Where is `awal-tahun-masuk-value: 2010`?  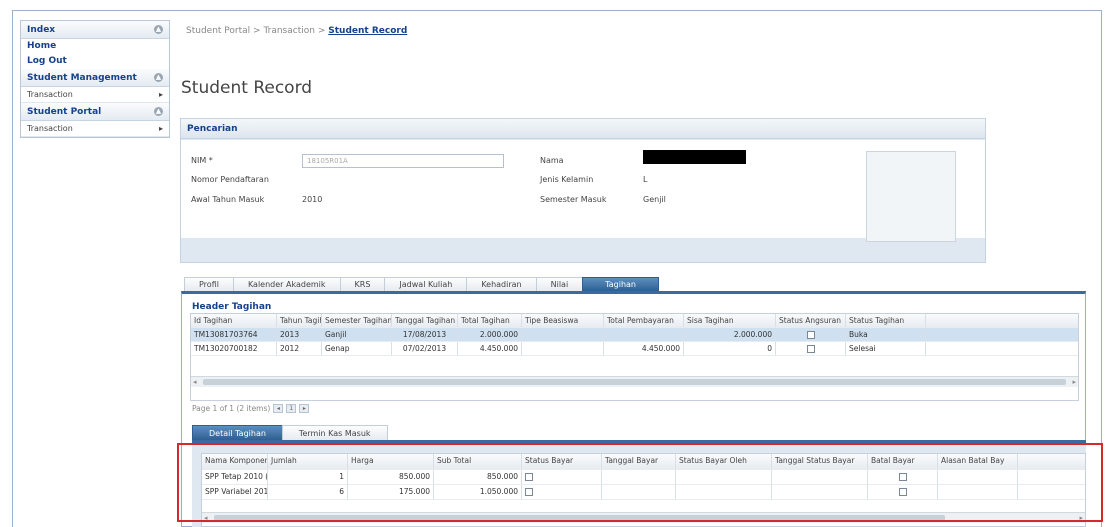 awal-tahun-masuk-value: 2010 is located at coordinates (312, 199).